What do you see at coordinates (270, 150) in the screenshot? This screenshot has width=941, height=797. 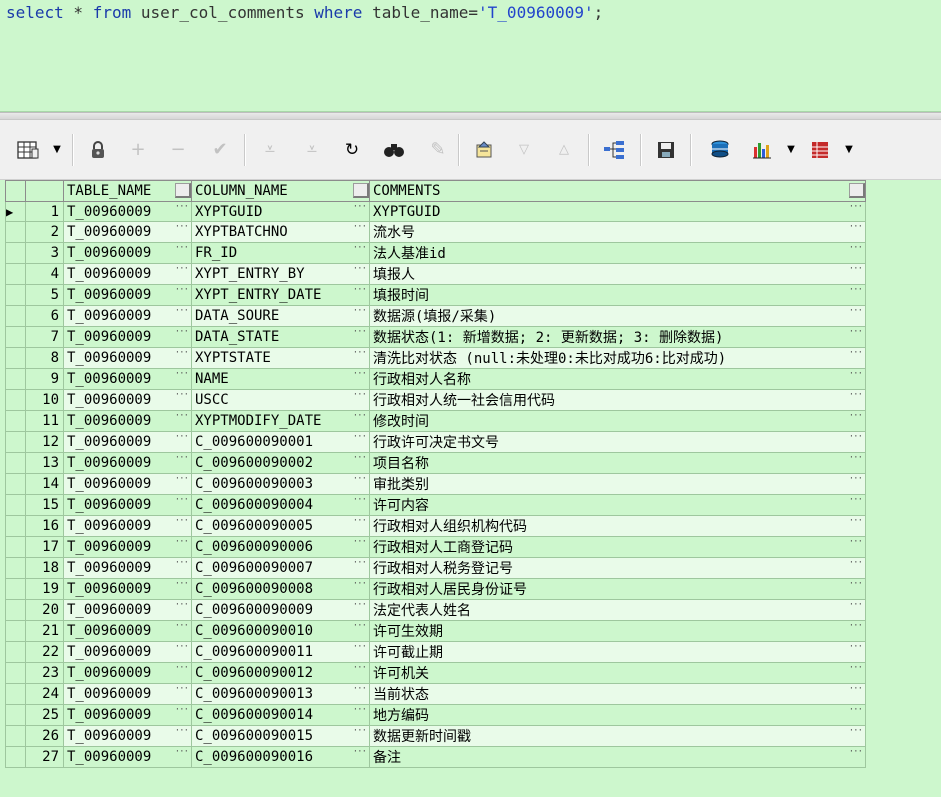 I see `query-by-example-icon: ⩡` at bounding box center [270, 150].